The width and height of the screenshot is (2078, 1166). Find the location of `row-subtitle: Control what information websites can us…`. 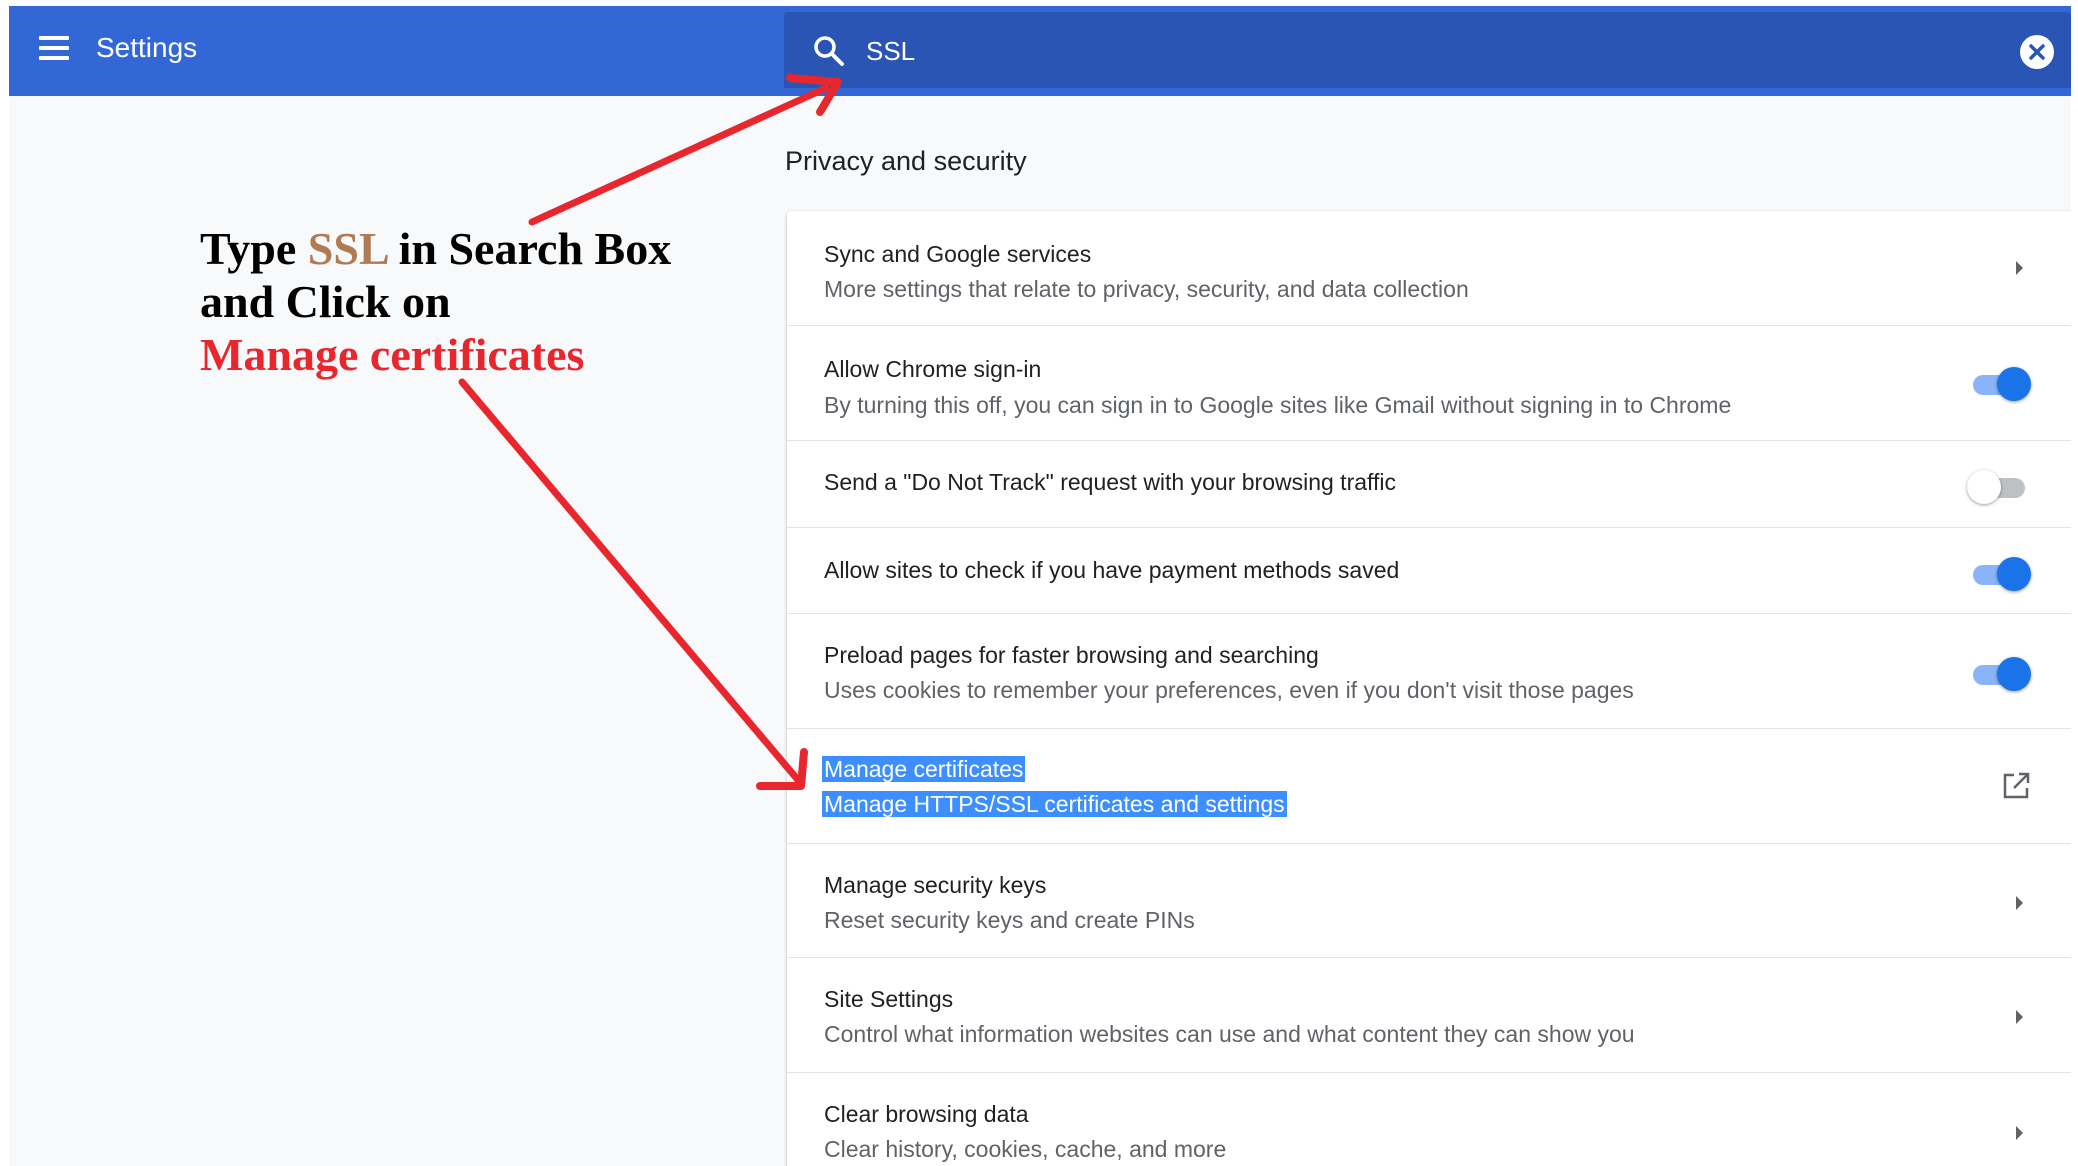

row-subtitle: Control what information websites can us… is located at coordinates (1229, 1034).